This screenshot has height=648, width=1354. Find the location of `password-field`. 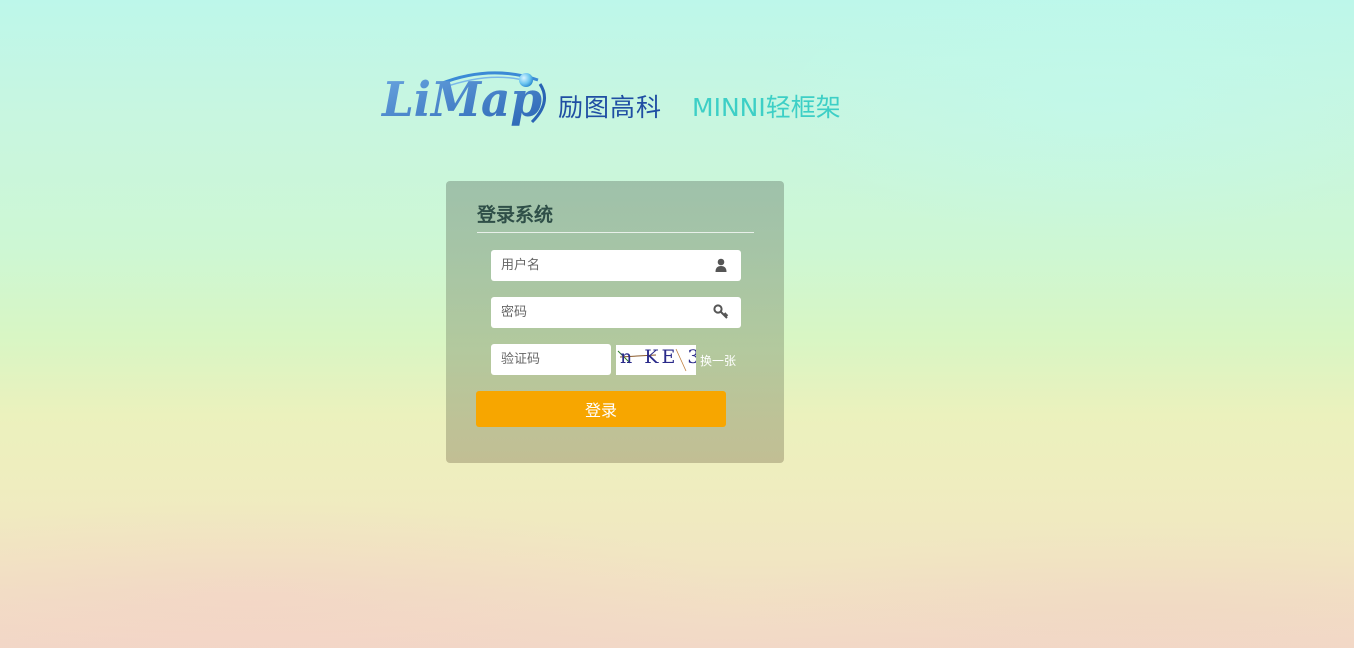

password-field is located at coordinates (616, 312).